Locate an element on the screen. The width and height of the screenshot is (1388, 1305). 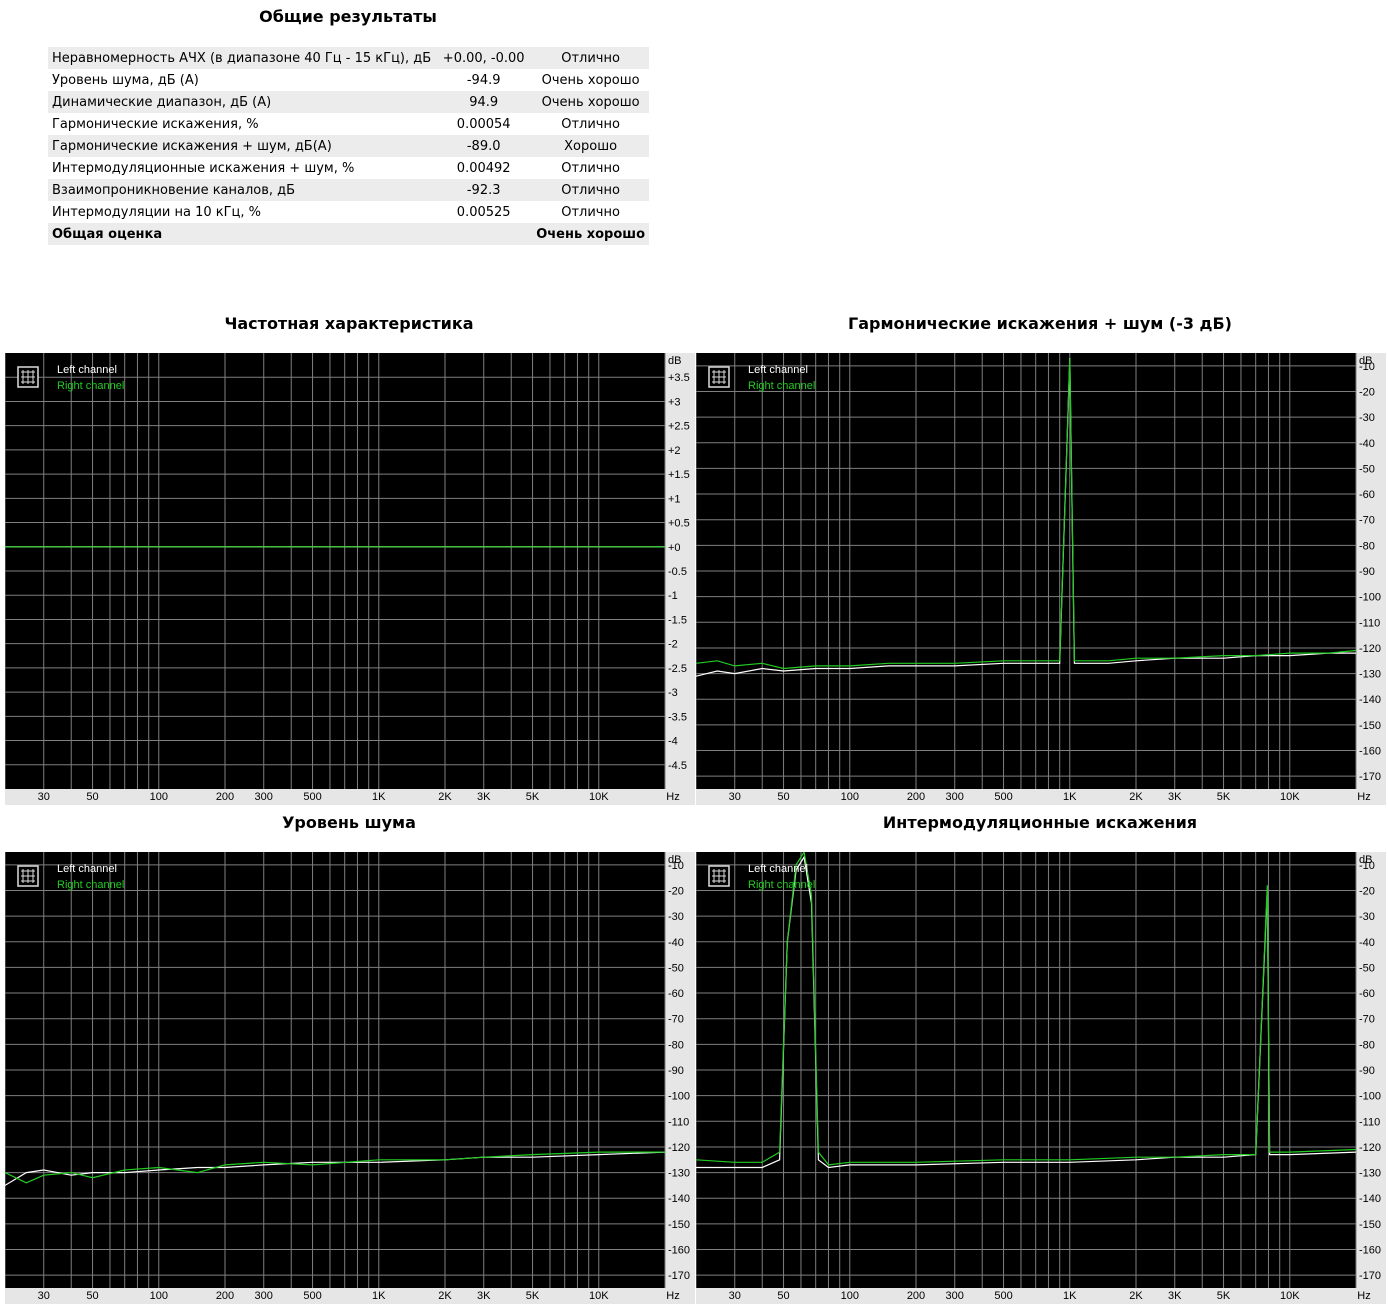
y-tick-label: +0.5 is located at coordinates (679, 524).